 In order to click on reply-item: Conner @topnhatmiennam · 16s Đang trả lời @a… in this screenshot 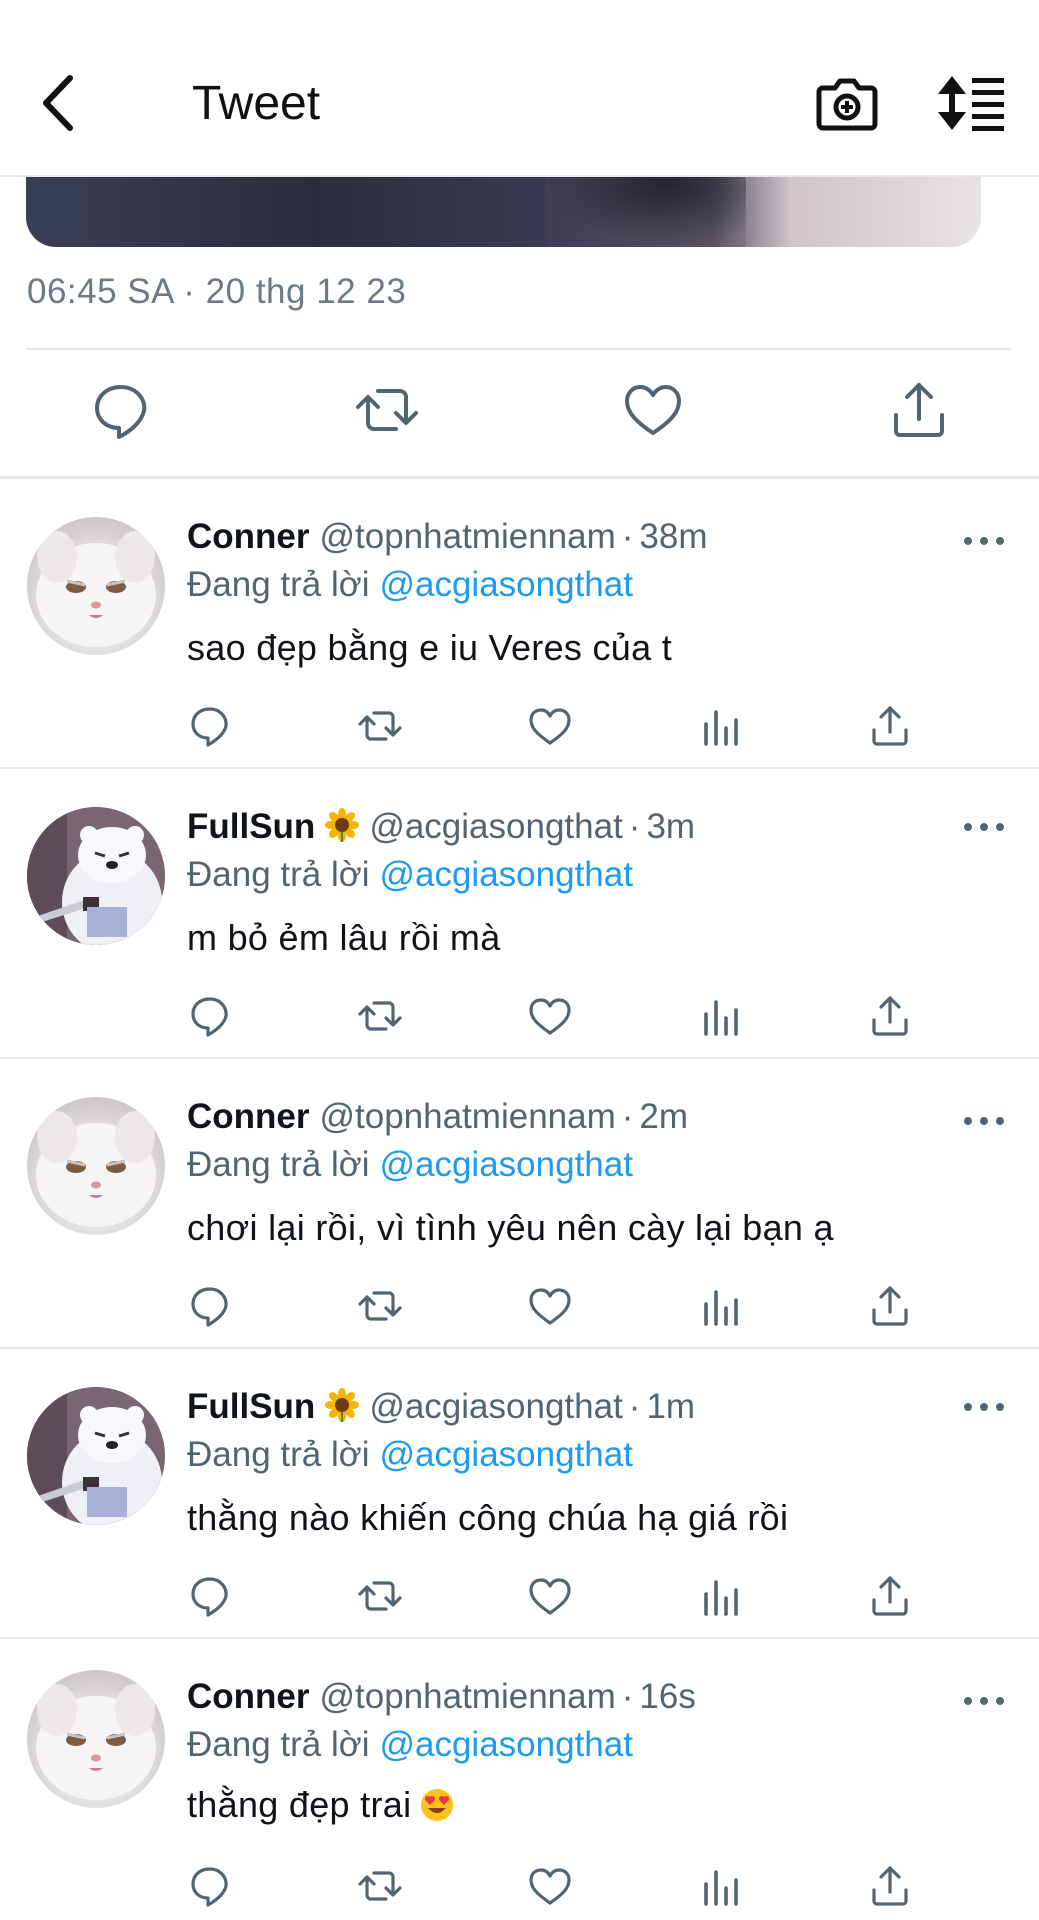, I will do `click(519, 1779)`.